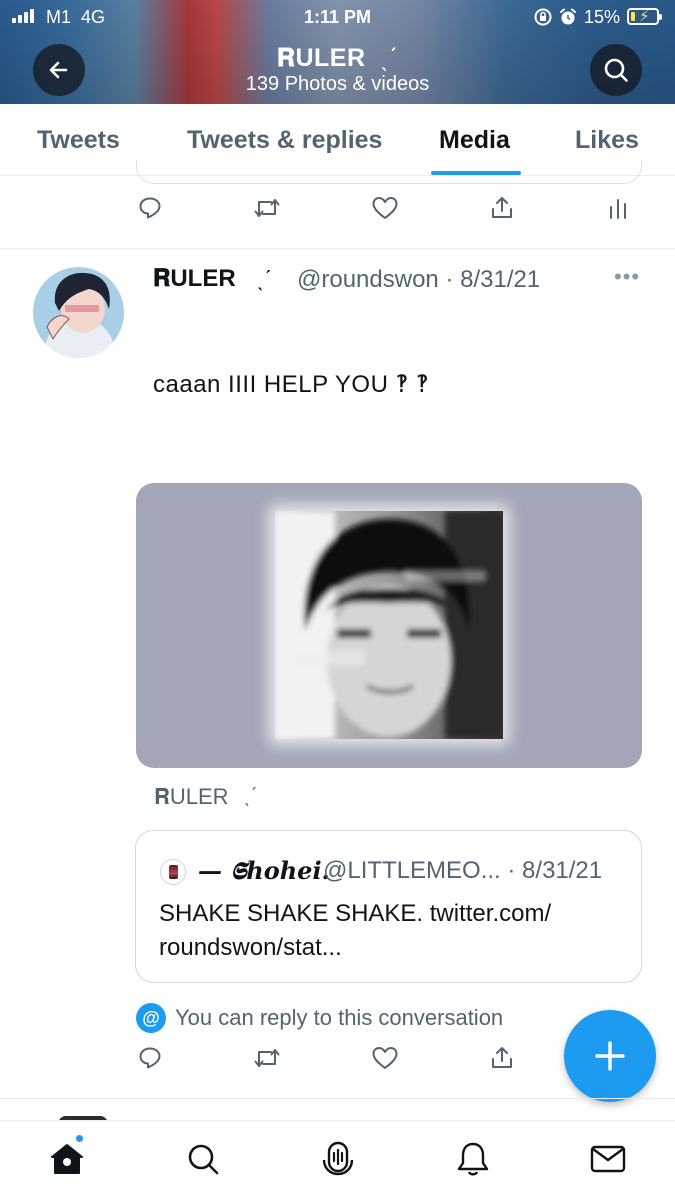  Describe the element at coordinates (321, 58) in the screenshot. I see `profile-name: 𝐑ULER` at that location.